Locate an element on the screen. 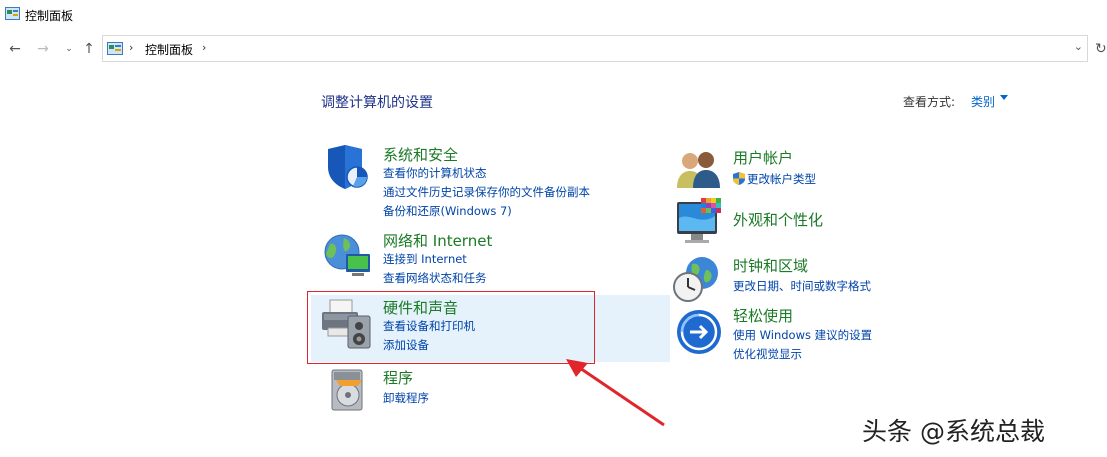 The height and width of the screenshot is (457, 1107). forward-button: → is located at coordinates (43, 49).